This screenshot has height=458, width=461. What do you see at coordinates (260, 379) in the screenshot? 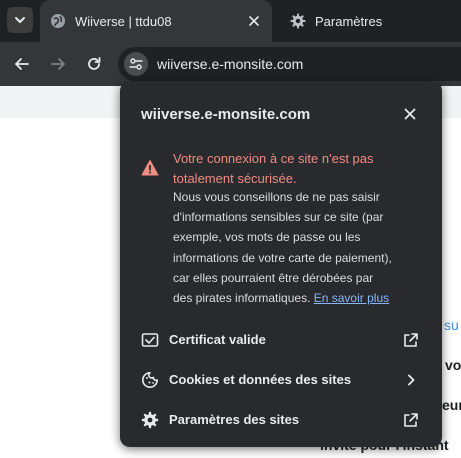
I see `cookies-label: Cookies et données des sites` at bounding box center [260, 379].